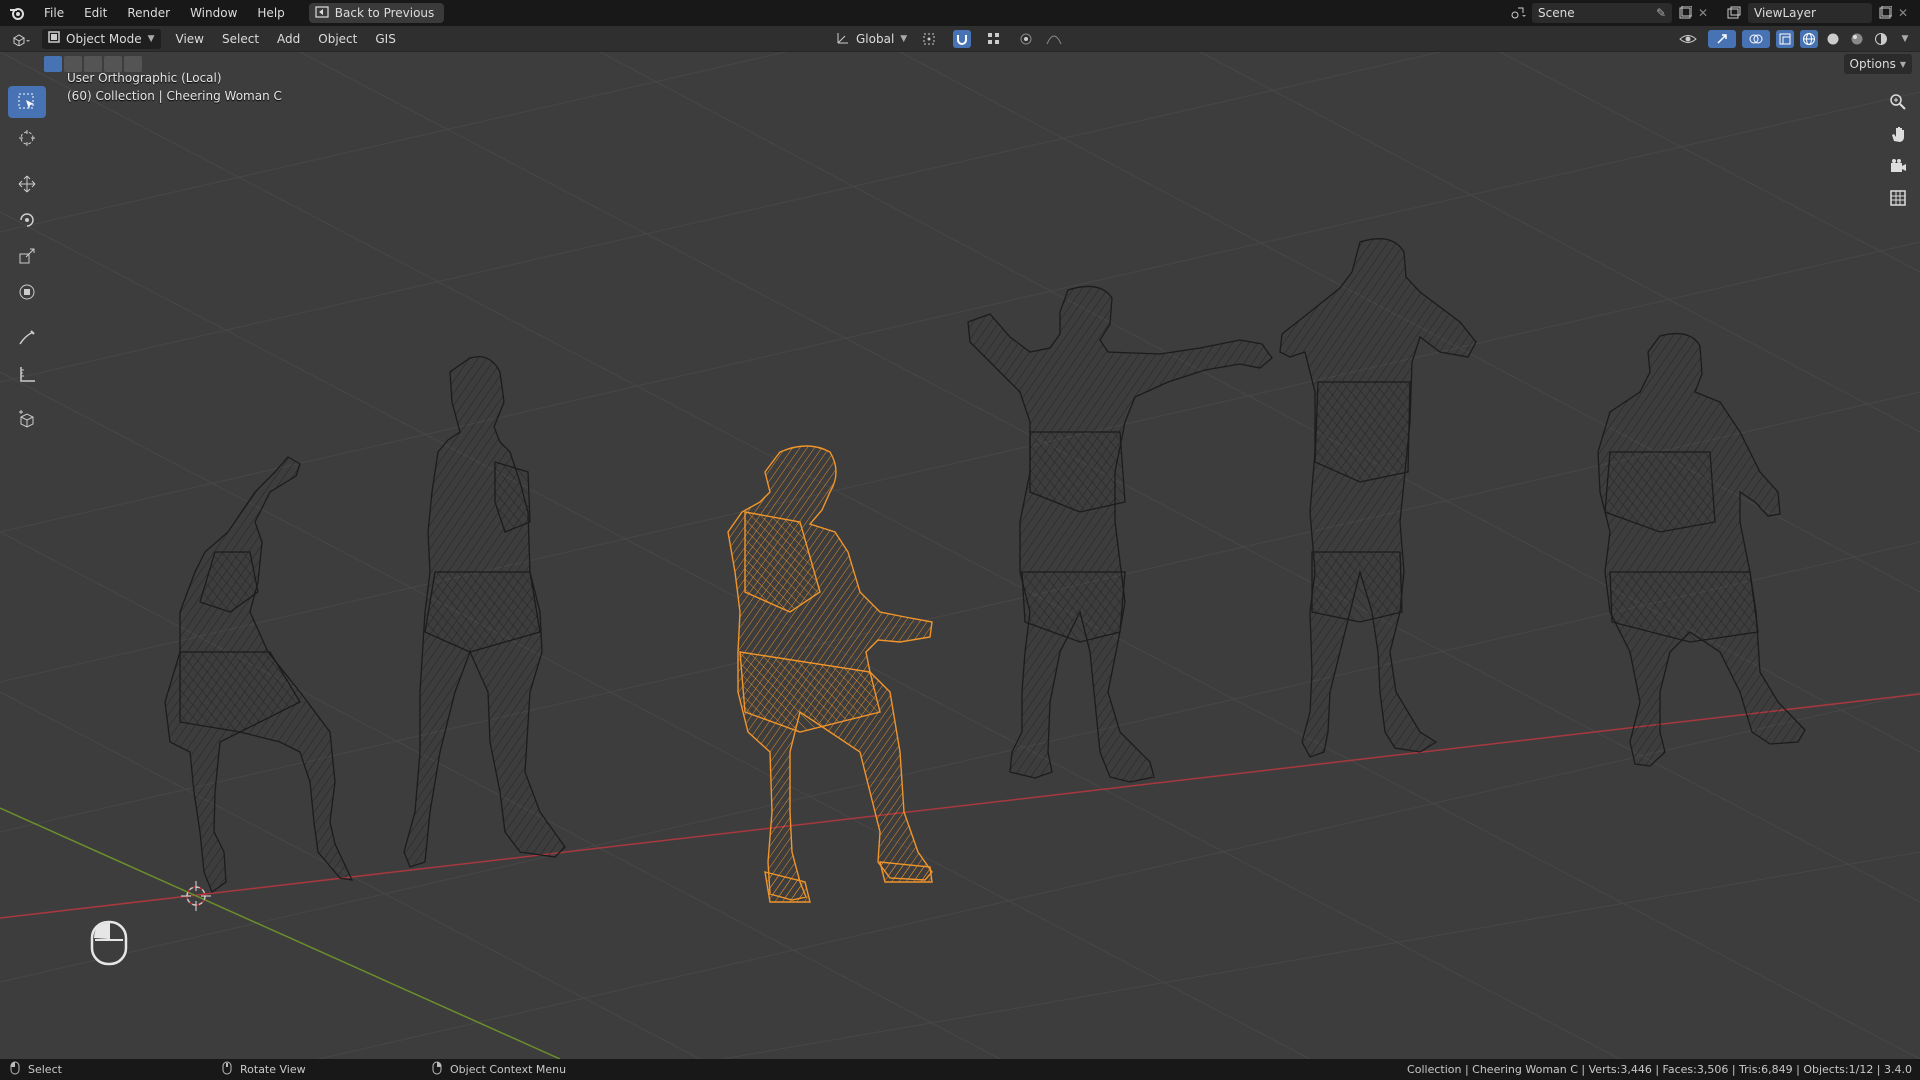  I want to click on menu-edit: Edit, so click(95, 13).